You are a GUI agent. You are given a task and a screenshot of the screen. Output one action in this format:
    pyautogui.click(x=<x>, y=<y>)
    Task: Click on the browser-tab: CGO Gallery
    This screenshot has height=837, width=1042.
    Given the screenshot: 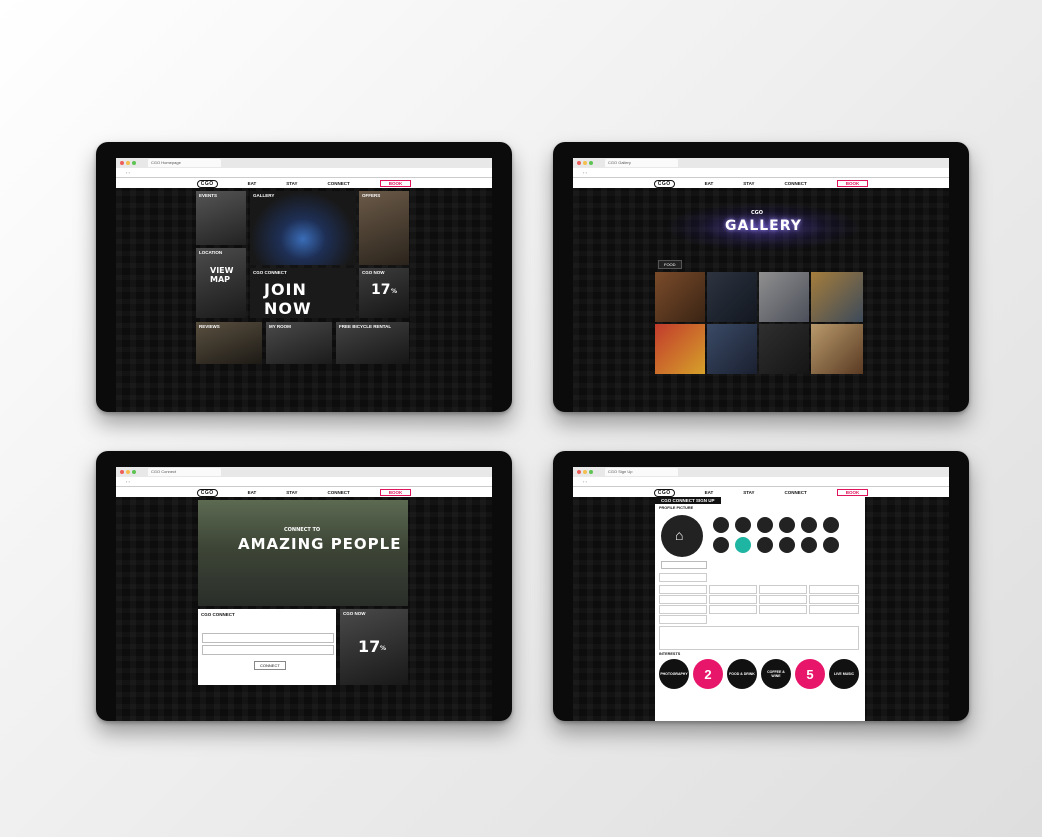 What is the action you would take?
    pyautogui.click(x=641, y=163)
    